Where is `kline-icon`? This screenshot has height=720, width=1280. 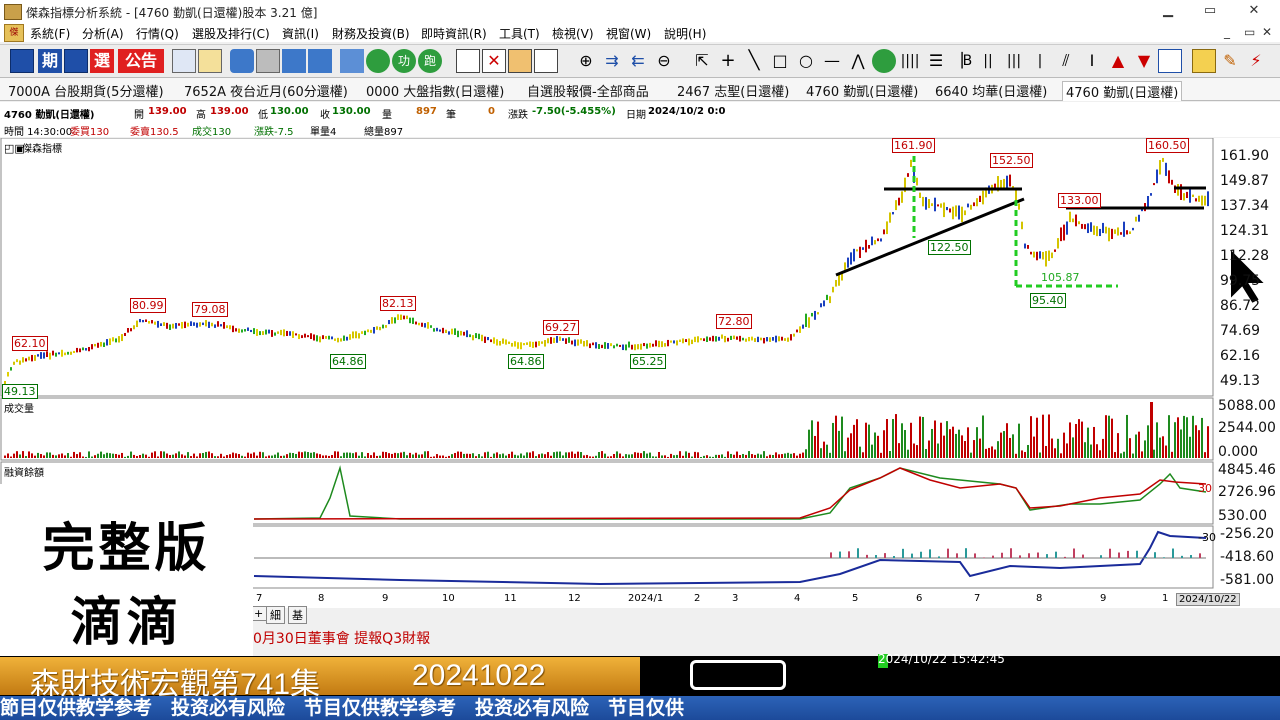
kline-icon is located at coordinates (76, 61).